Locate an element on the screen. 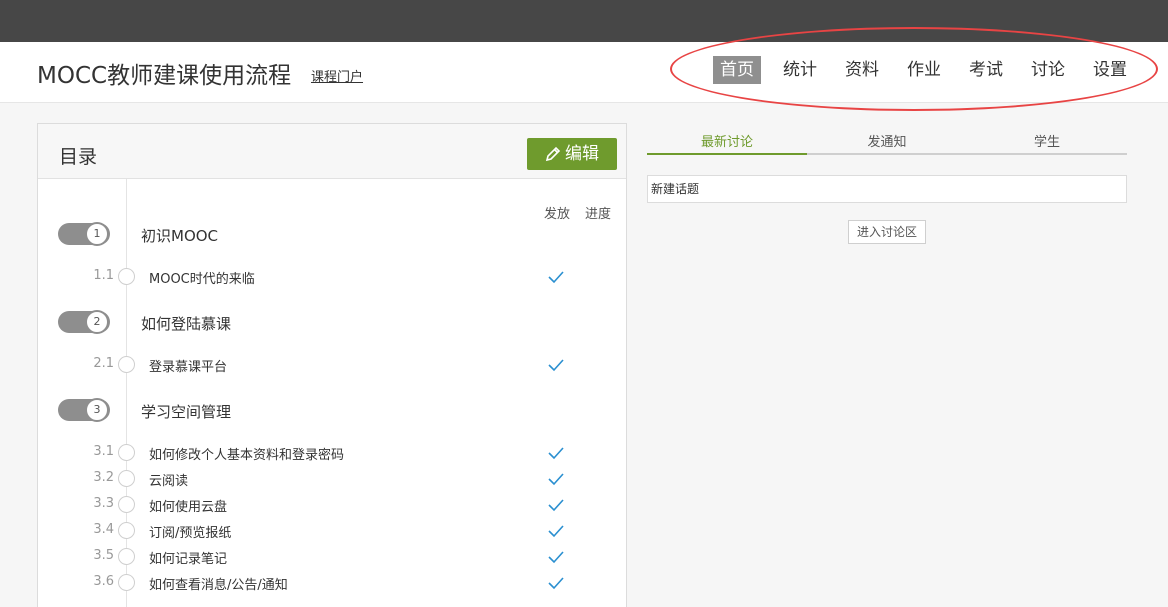  section-title: 如何记录笔记 is located at coordinates (188, 557).